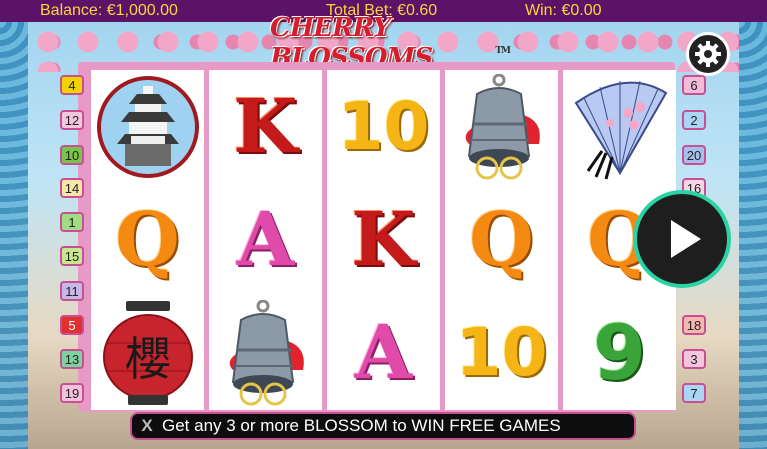 The width and height of the screenshot is (767, 449). What do you see at coordinates (148, 359) in the screenshot?
I see `lantern-character: 櫻` at bounding box center [148, 359].